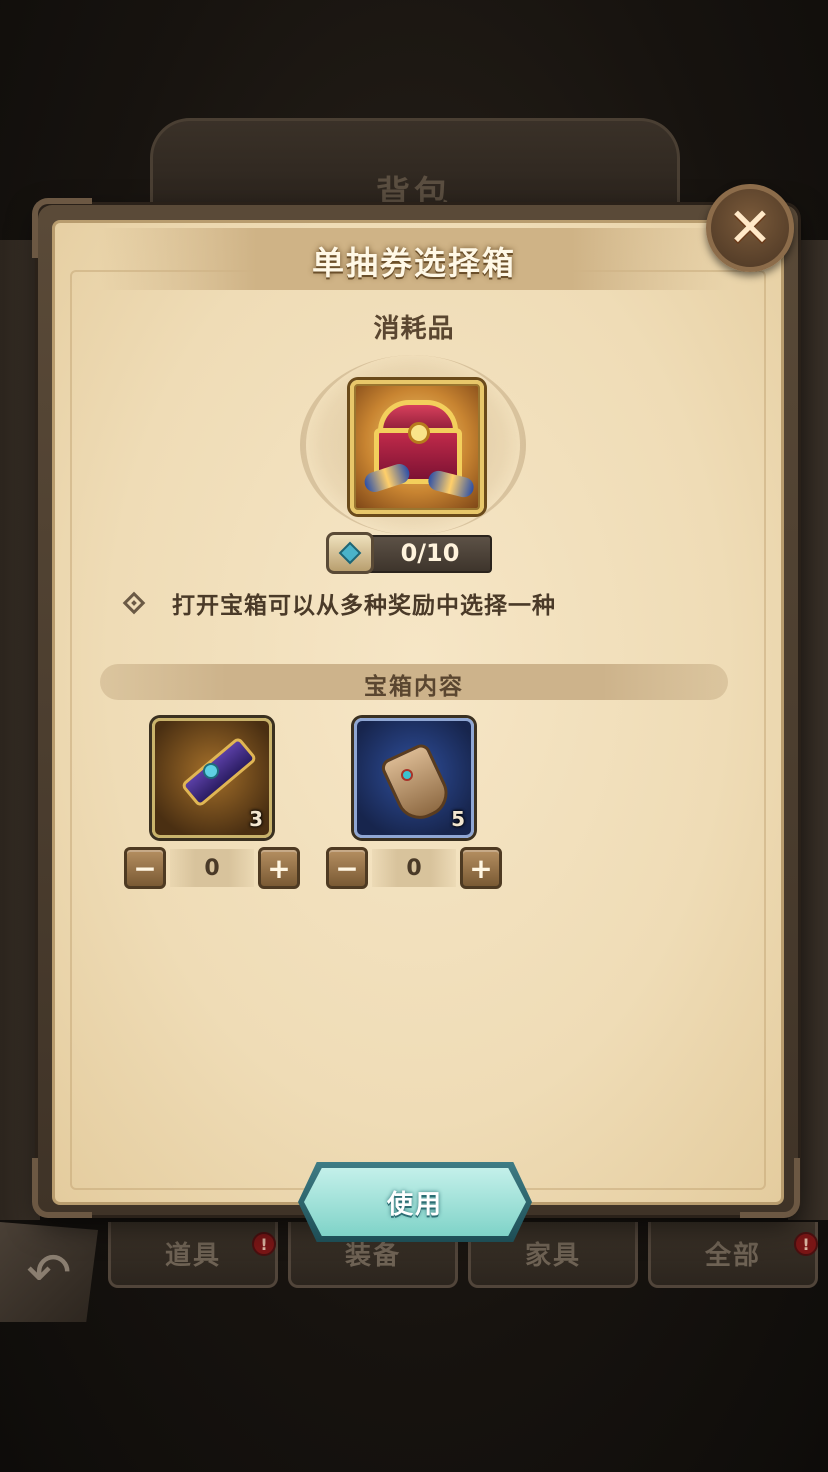  I want to click on reward-item-scroll: 5, so click(414, 778).